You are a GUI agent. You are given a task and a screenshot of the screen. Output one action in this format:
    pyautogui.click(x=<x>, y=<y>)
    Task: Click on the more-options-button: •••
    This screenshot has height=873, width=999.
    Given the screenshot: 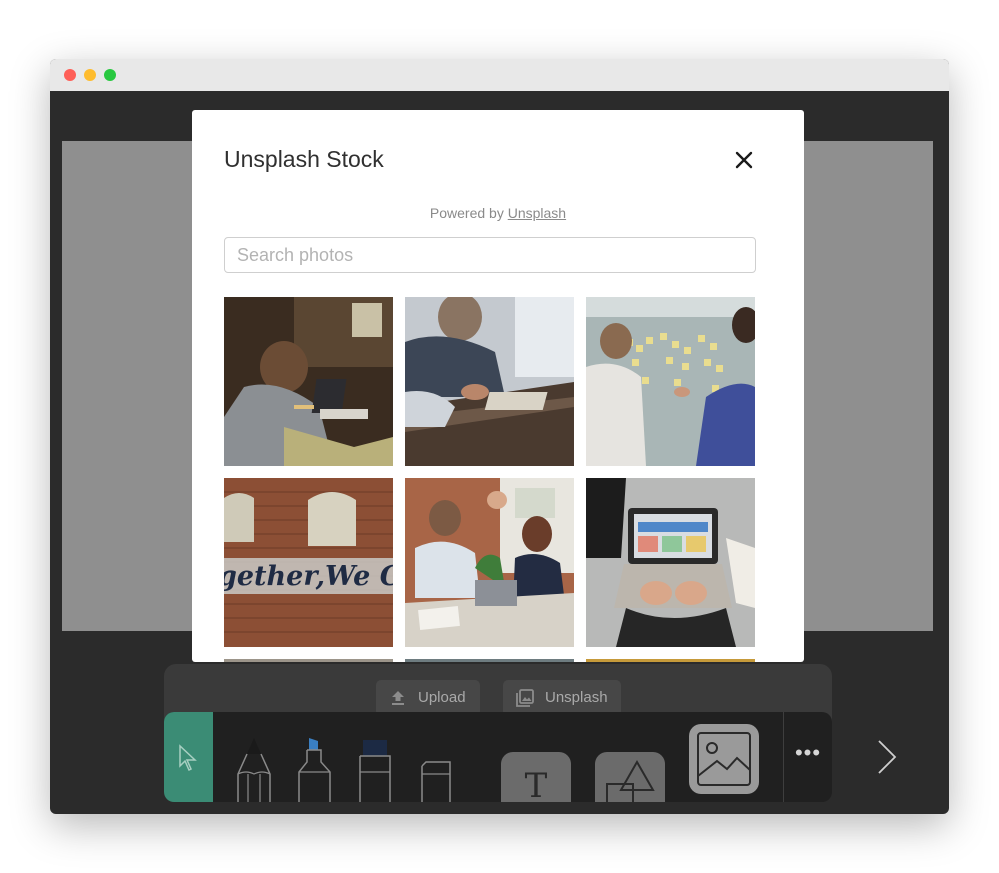 What is the action you would take?
    pyautogui.click(x=808, y=757)
    